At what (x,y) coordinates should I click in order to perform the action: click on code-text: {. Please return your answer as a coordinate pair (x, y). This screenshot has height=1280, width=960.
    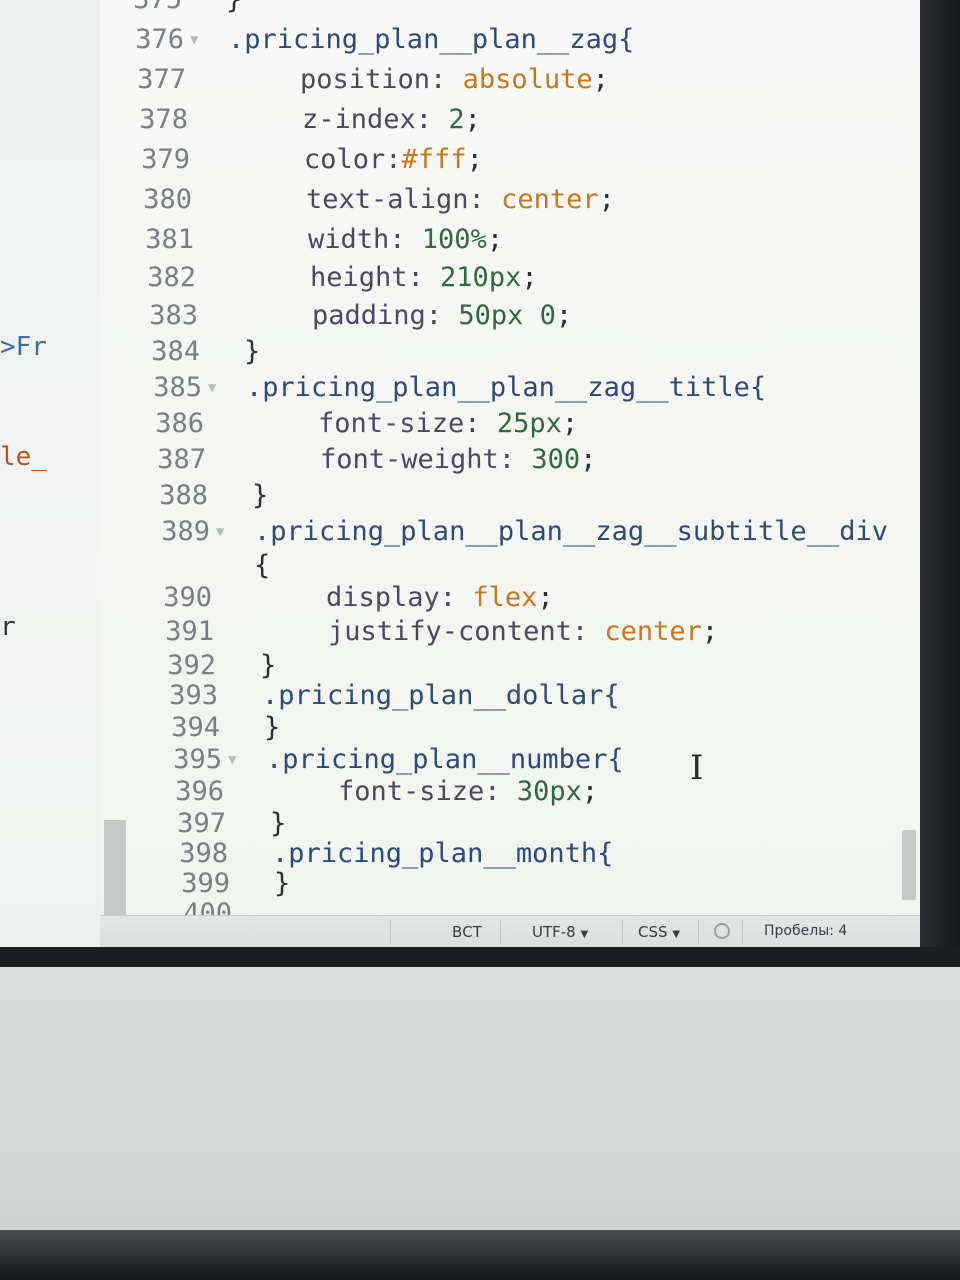
    Looking at the image, I should click on (262, 566).